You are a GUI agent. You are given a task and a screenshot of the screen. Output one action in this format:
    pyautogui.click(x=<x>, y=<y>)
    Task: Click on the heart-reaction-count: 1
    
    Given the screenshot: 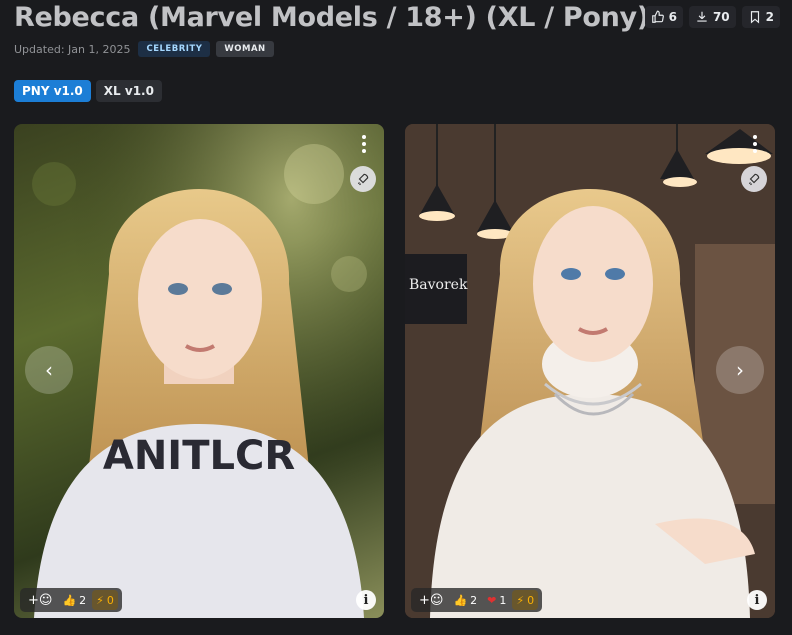 What is the action you would take?
    pyautogui.click(x=503, y=600)
    